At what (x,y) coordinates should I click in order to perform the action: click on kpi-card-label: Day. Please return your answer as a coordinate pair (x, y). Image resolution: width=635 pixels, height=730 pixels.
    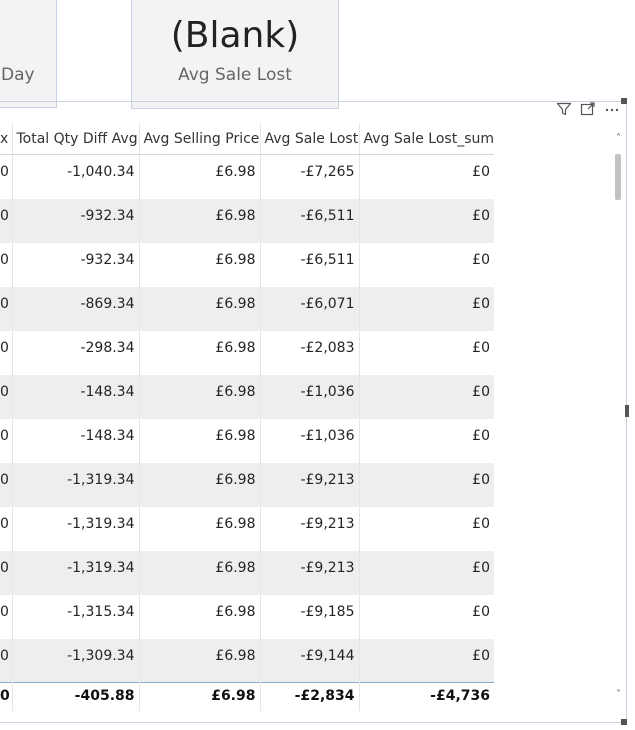
    Looking at the image, I should click on (18, 75).